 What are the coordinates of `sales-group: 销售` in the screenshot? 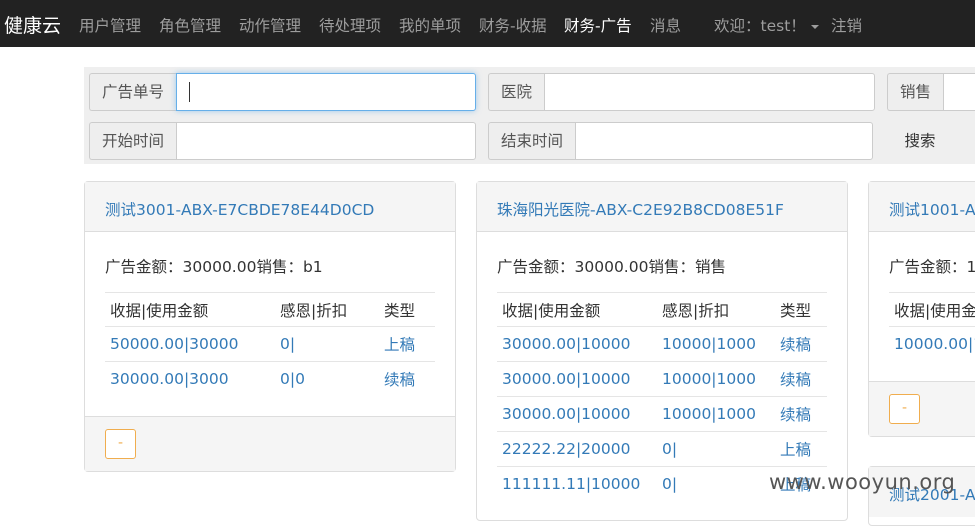 It's located at (931, 92).